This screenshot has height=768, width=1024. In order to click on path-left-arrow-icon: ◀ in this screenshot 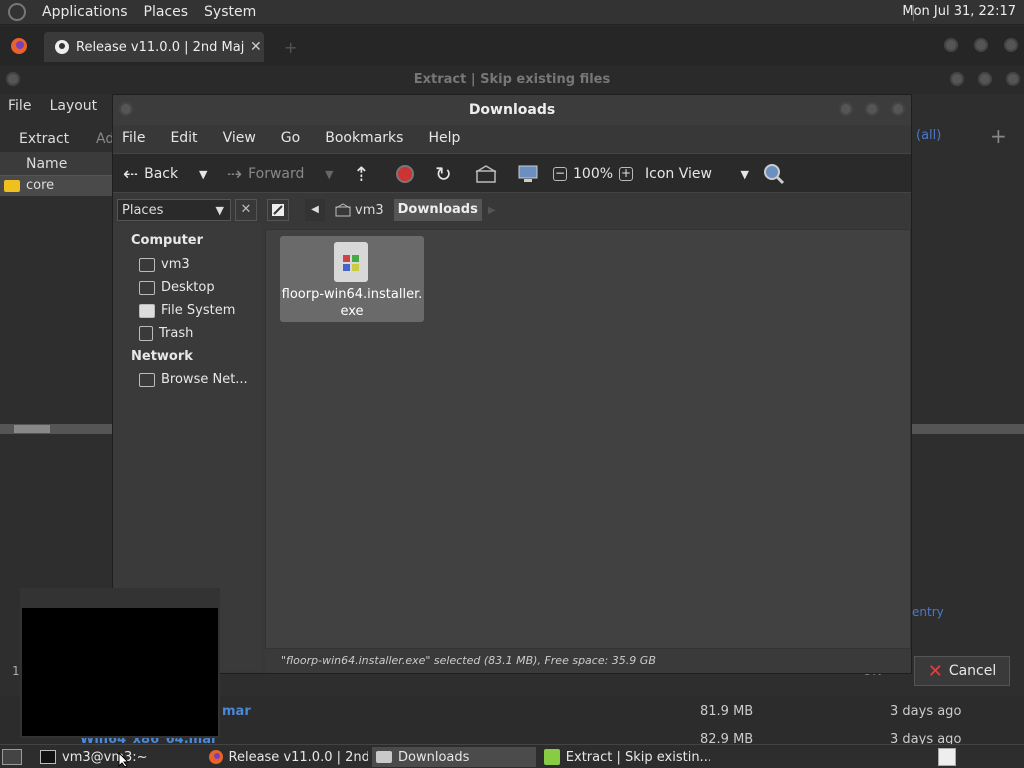, I will do `click(315, 210)`.